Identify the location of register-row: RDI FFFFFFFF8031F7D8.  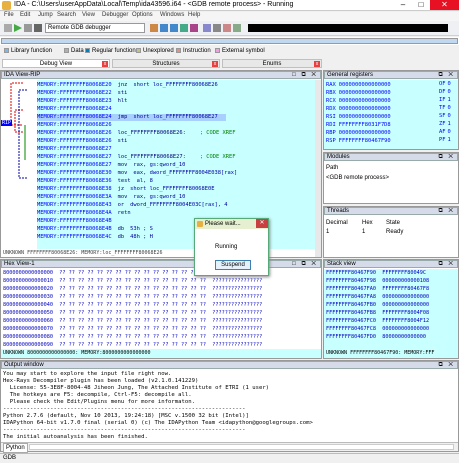
(357, 125).